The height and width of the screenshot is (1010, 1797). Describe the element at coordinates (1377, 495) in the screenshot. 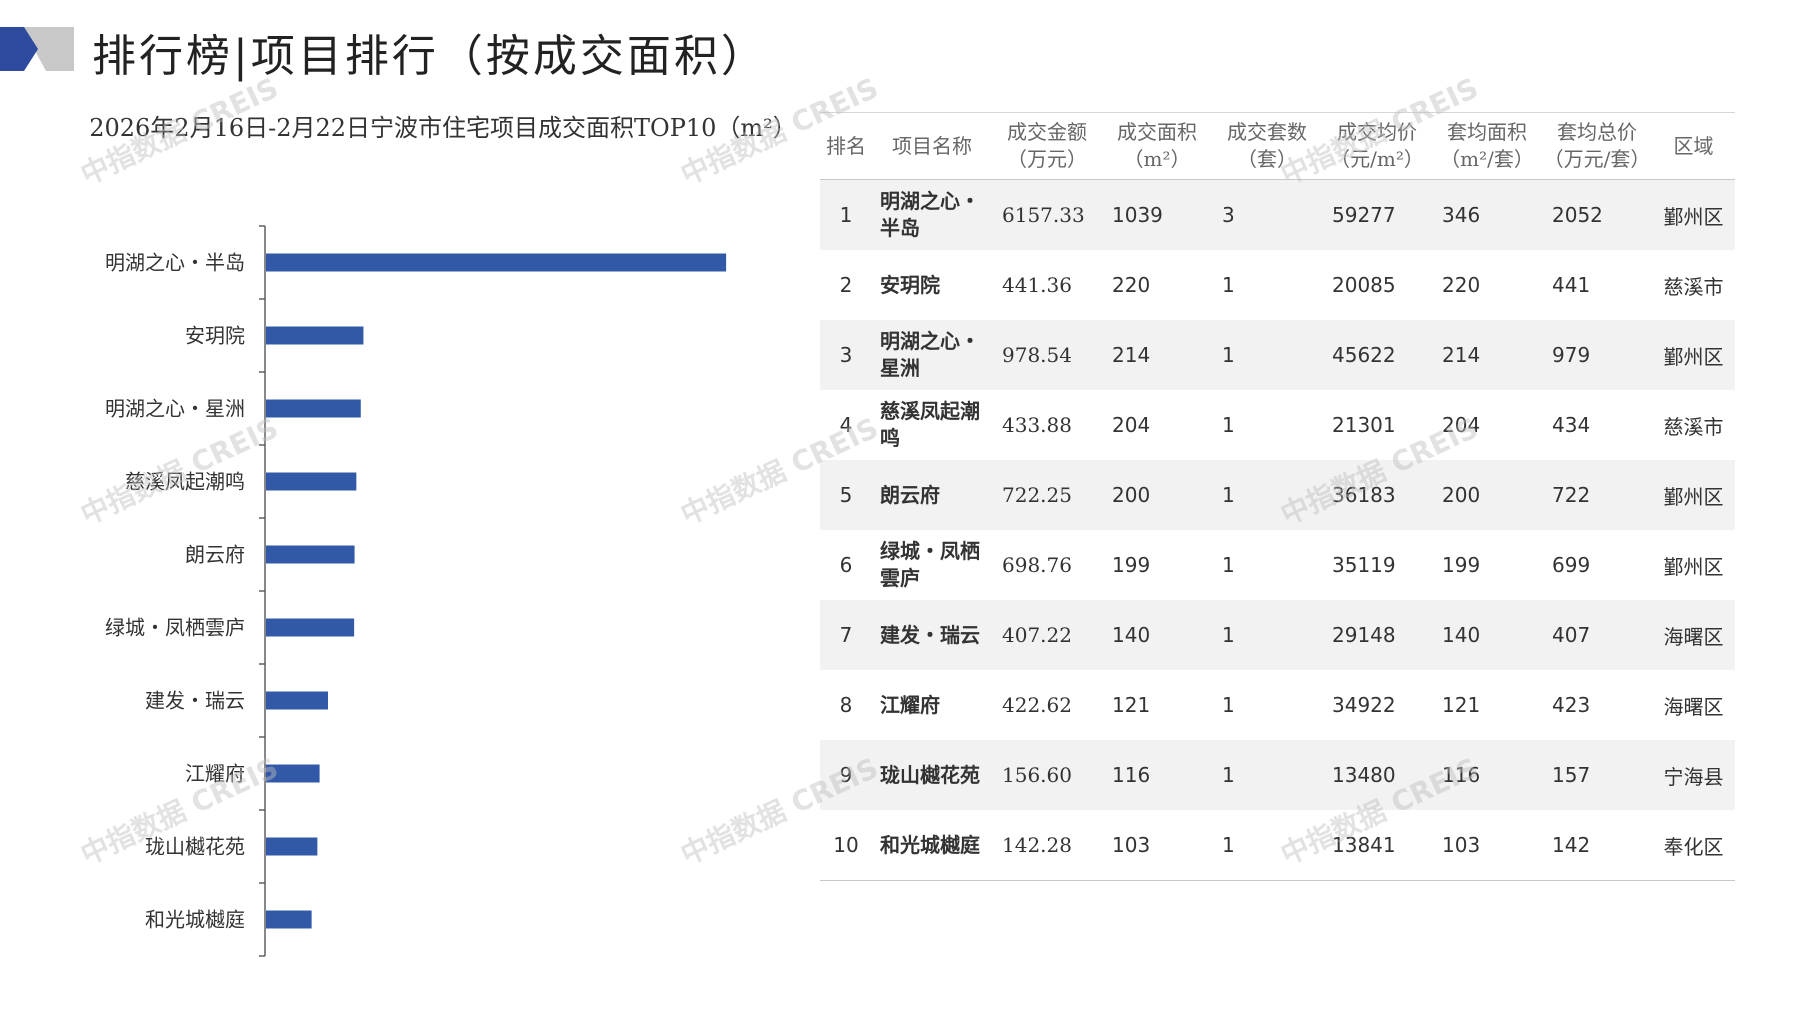

I see `table-cell: 36183` at that location.